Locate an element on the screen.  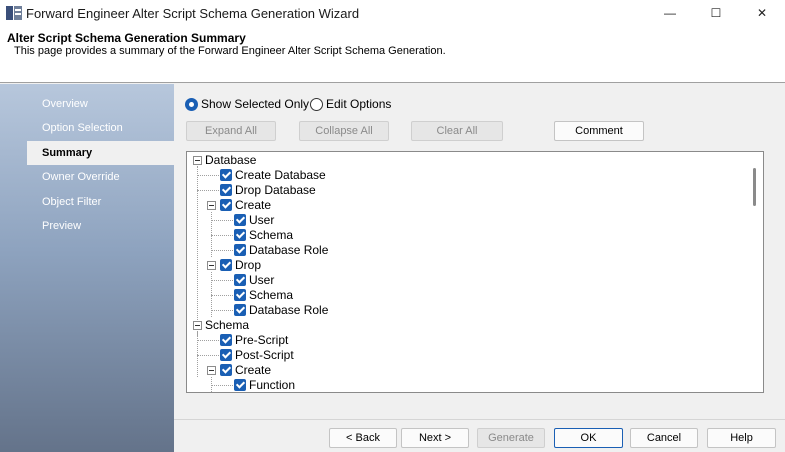
radio-unselected-icon is located at coordinates (316, 104).